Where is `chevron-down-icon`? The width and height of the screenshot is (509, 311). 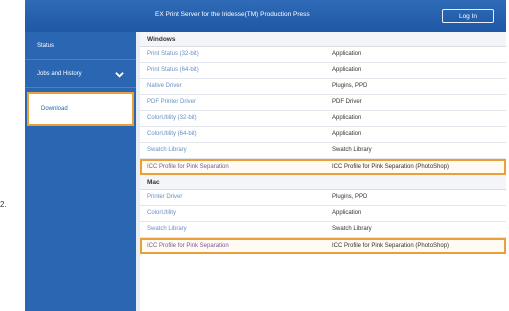 chevron-down-icon is located at coordinates (119, 75).